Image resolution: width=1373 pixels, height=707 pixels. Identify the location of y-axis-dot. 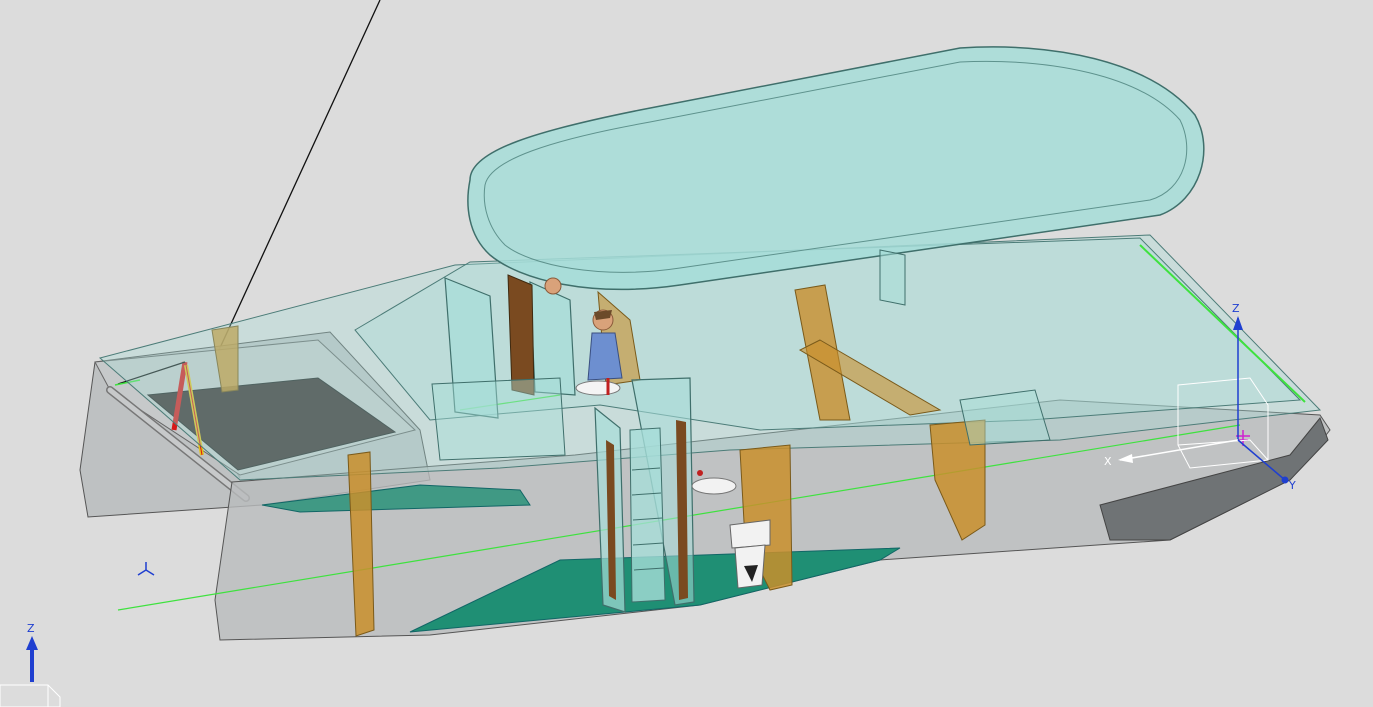
(1285, 480).